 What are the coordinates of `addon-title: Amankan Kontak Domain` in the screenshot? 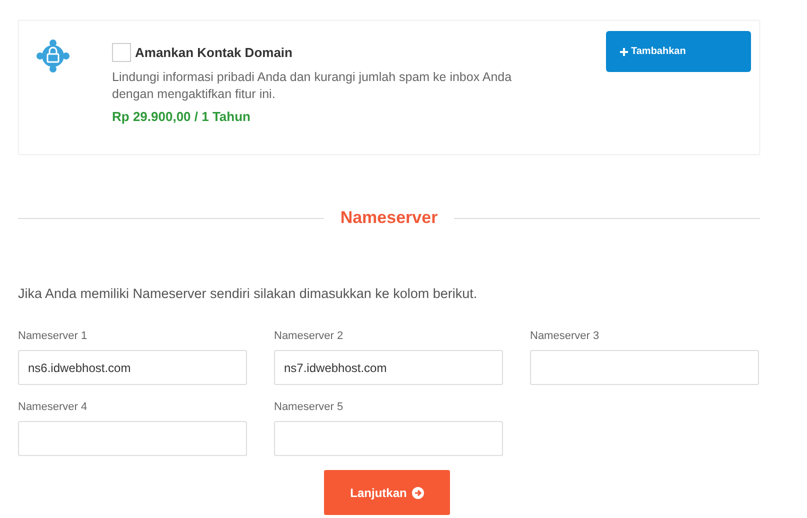 It's located at (213, 52).